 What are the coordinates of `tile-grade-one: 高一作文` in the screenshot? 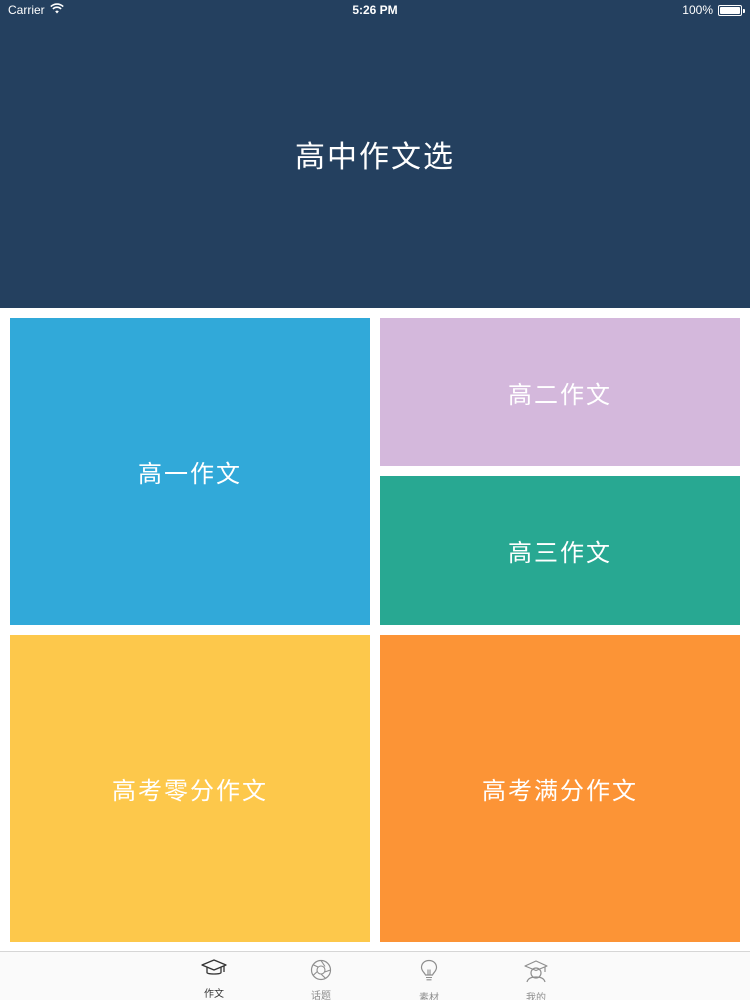 It's located at (190, 471).